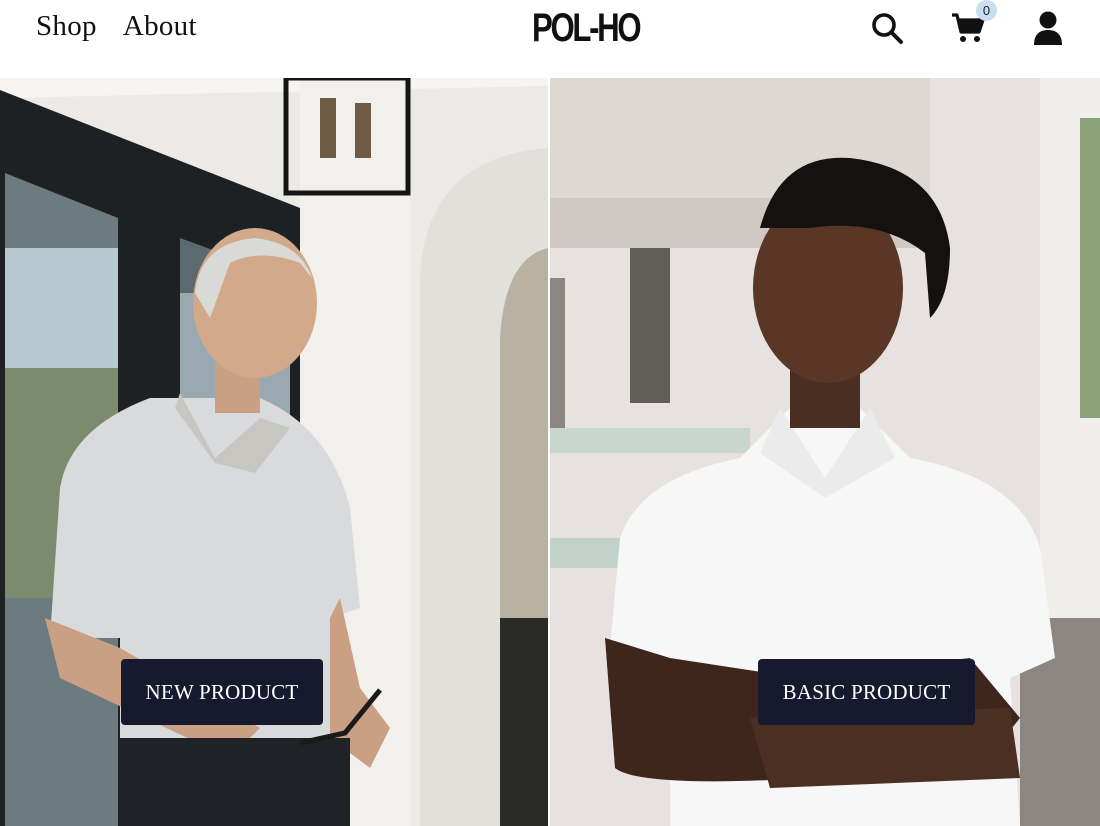 The width and height of the screenshot is (1100, 826). I want to click on account-button, so click(1048, 28).